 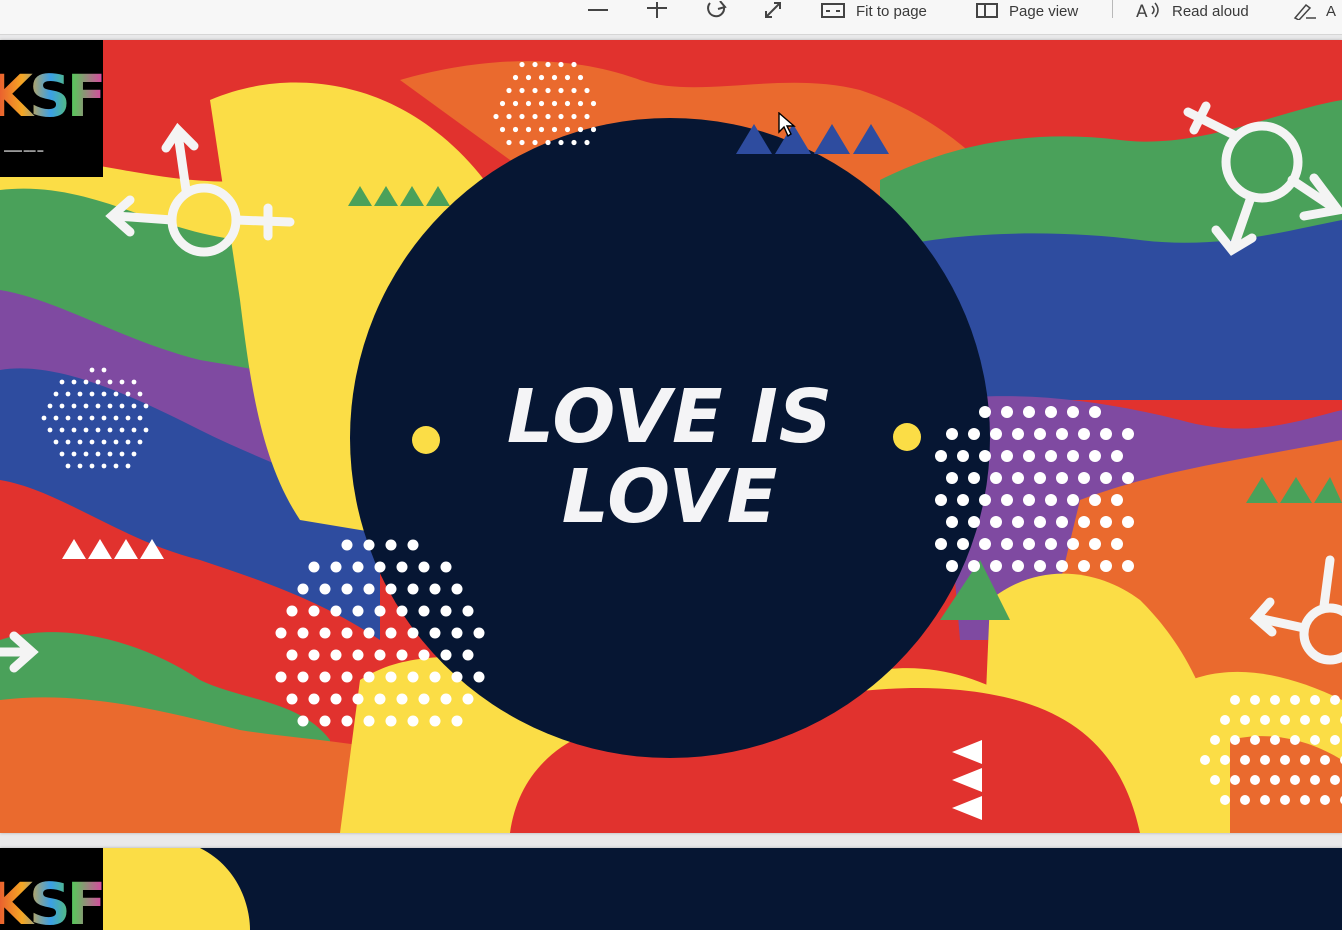 I want to click on fit-to-page-button: Fit to page, so click(x=873, y=11).